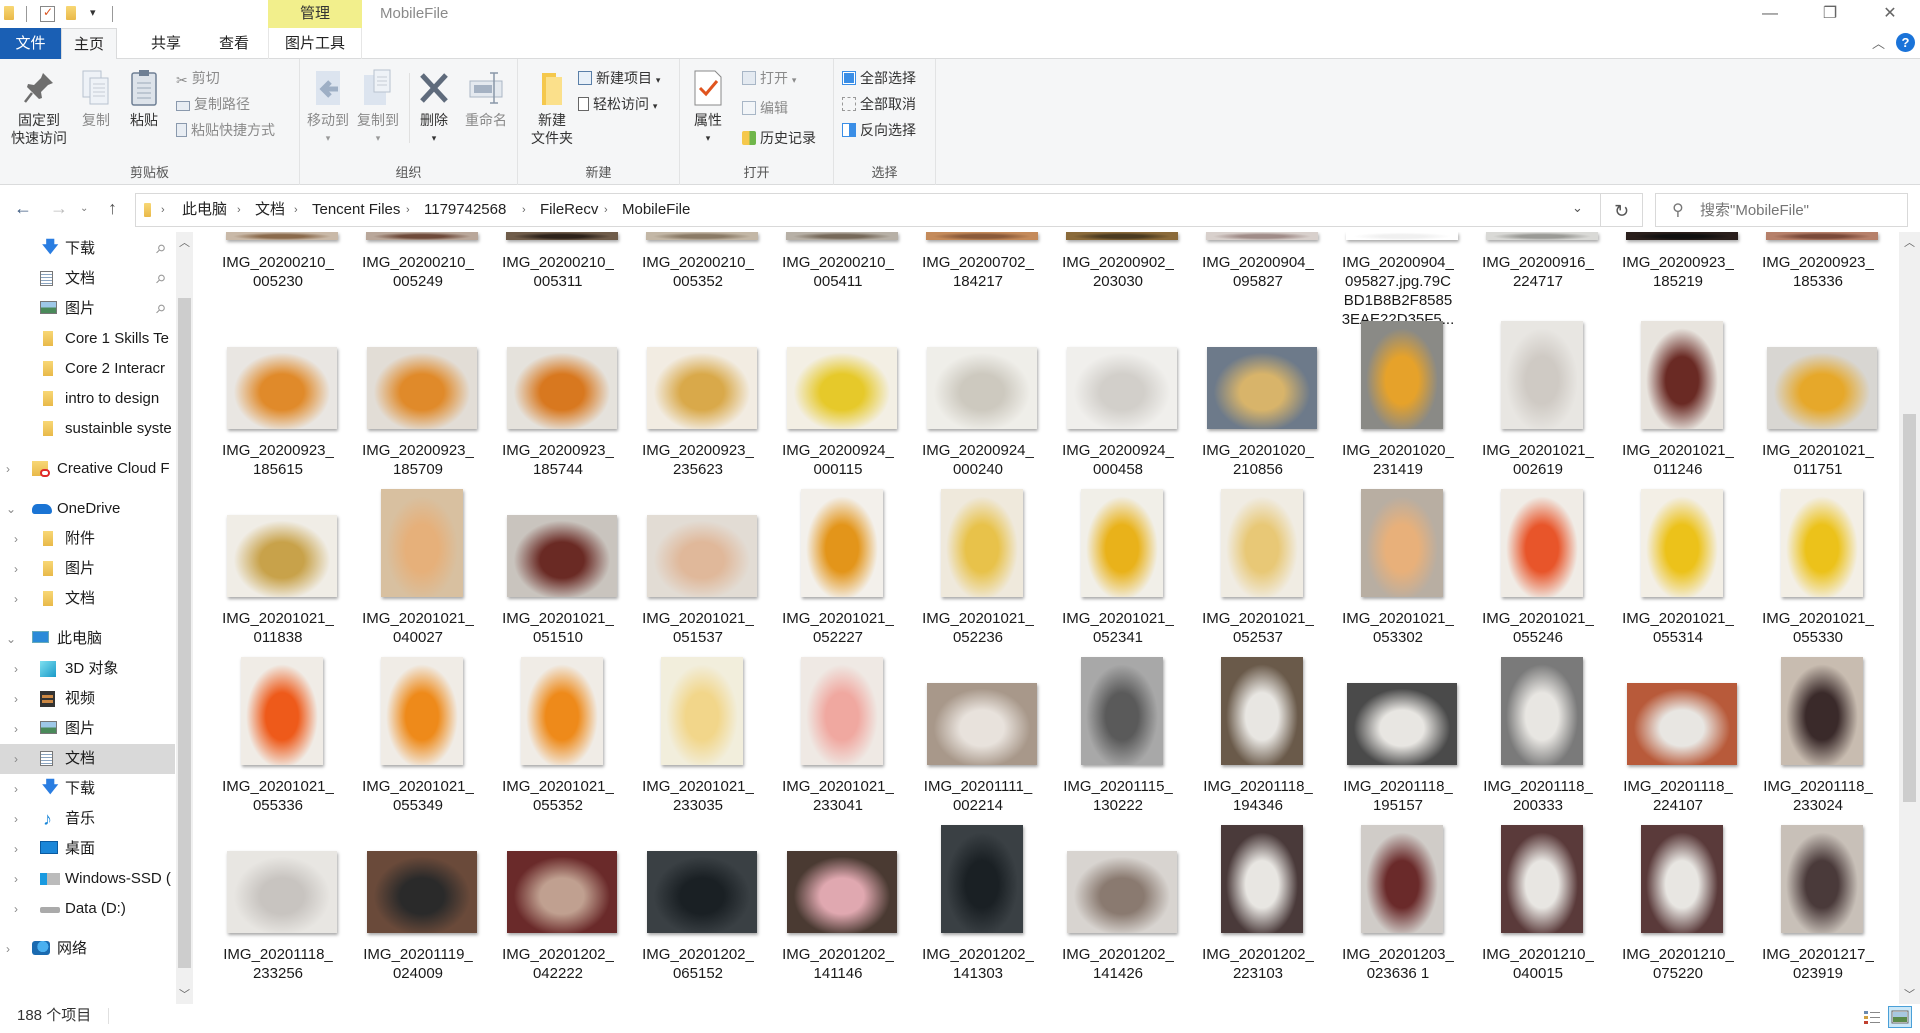 The image size is (1920, 1033). I want to click on file-item: IMG_20200923_ 185336, so click(1818, 612).